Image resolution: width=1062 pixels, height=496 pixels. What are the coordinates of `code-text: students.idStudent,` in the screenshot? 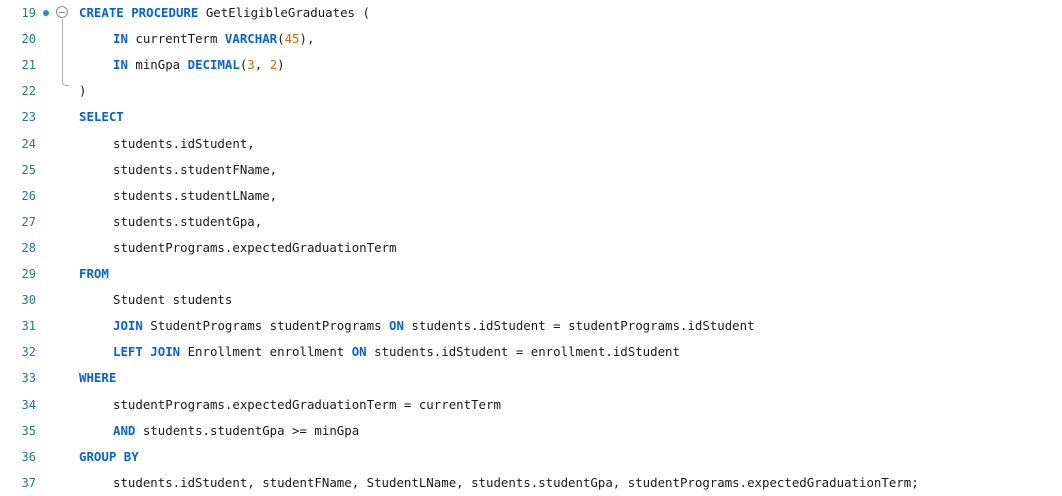 It's located at (184, 144).